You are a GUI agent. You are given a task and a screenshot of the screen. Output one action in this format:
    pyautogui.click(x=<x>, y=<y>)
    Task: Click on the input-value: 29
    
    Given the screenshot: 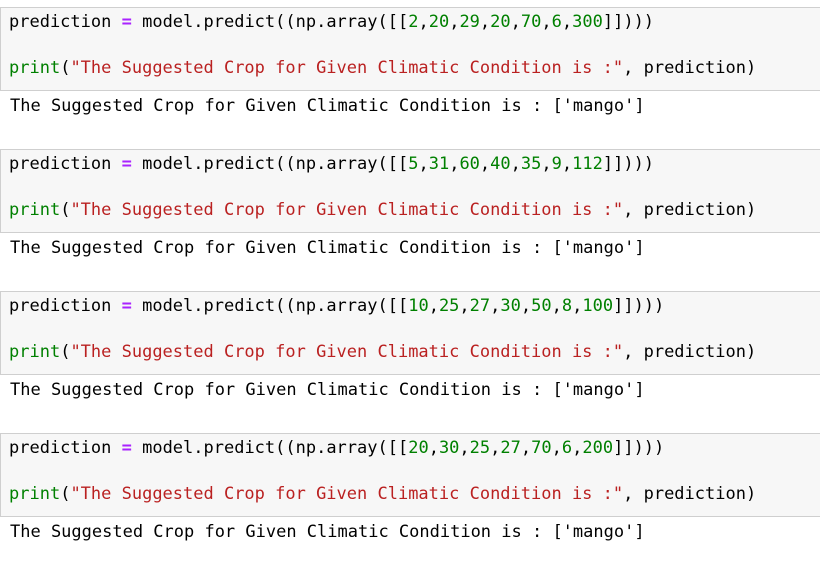 What is the action you would take?
    pyautogui.click(x=469, y=22)
    